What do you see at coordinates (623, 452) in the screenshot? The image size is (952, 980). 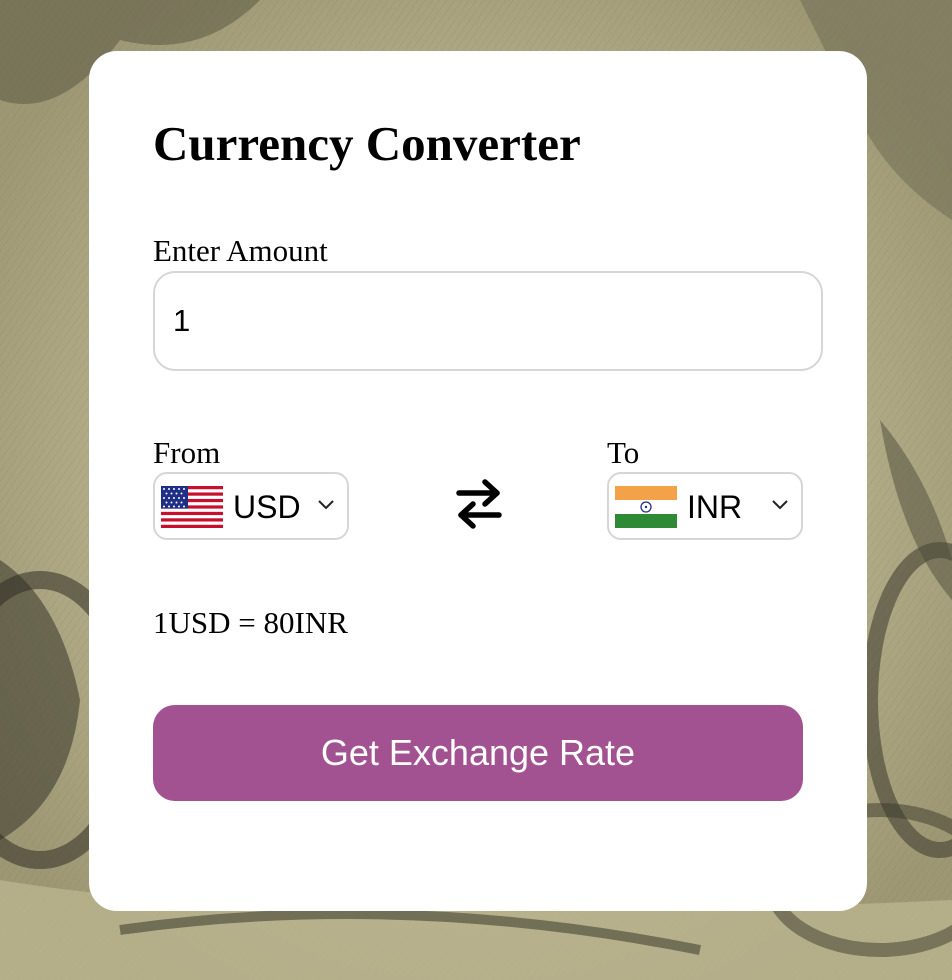 I see `to-label: To` at bounding box center [623, 452].